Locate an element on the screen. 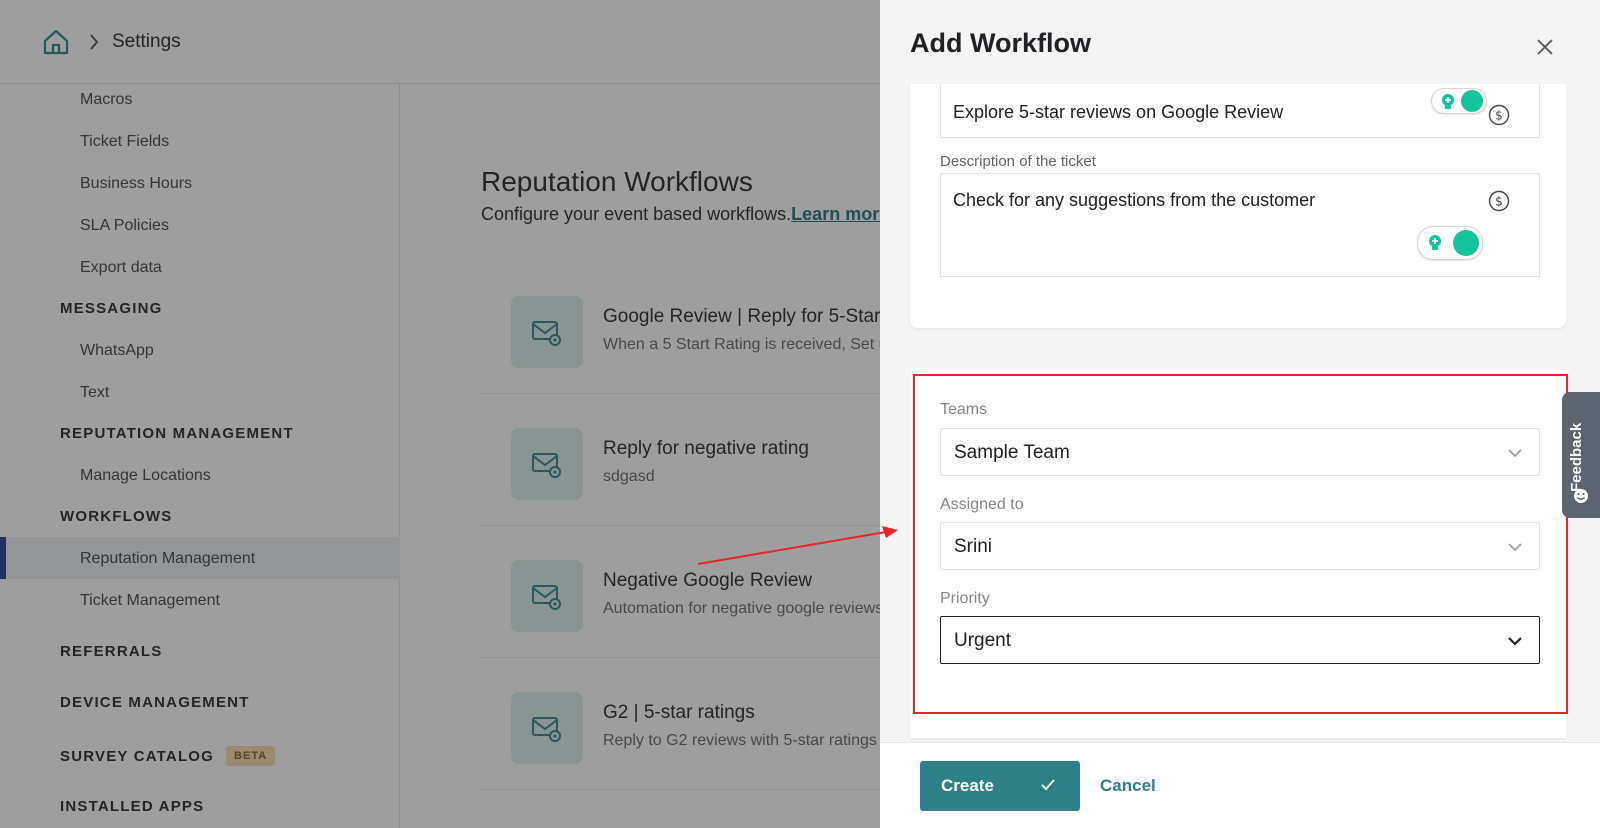 The height and width of the screenshot is (828, 1600). priority-label: Priority is located at coordinates (965, 598).